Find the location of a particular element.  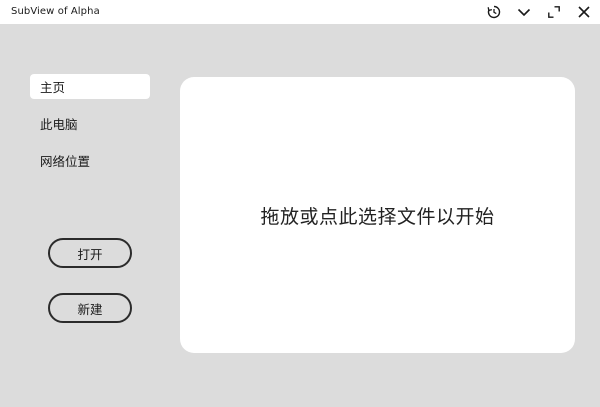

sidebar-item-label: 此电脑 is located at coordinates (59, 124).